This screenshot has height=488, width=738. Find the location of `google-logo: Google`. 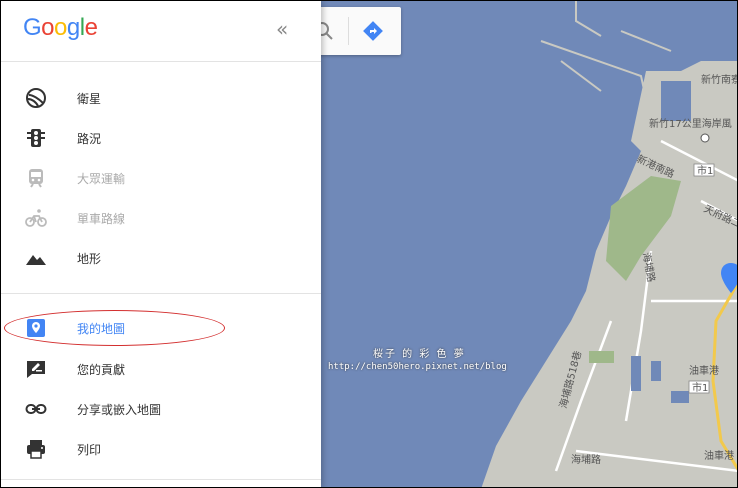

google-logo: Google is located at coordinates (60, 28).